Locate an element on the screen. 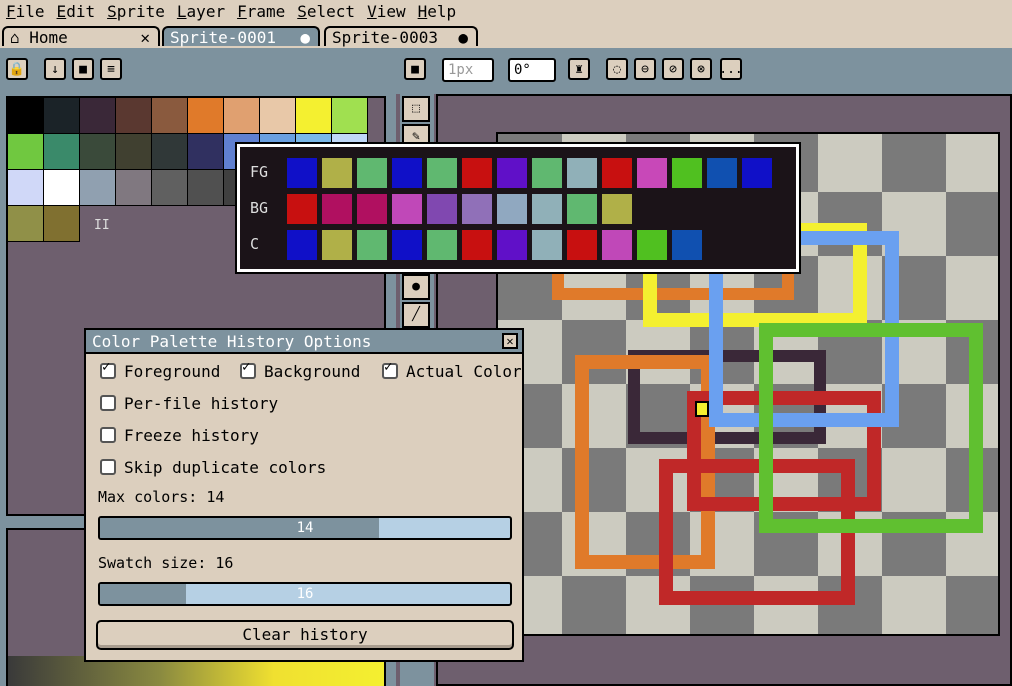  clear-history-button: Clear history is located at coordinates (305, 635).